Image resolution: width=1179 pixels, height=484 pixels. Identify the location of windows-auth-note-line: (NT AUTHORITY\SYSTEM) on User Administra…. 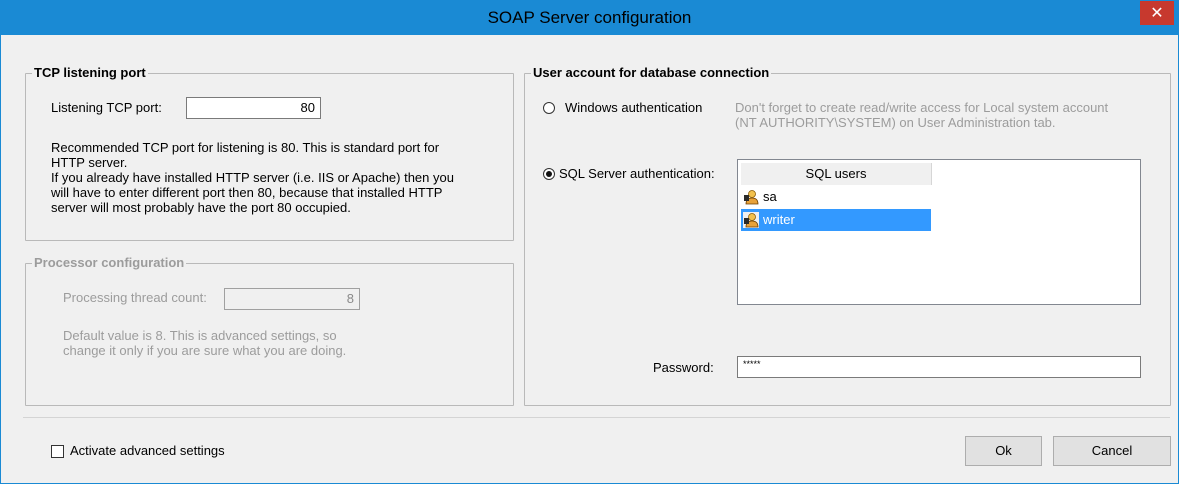
(895, 122).